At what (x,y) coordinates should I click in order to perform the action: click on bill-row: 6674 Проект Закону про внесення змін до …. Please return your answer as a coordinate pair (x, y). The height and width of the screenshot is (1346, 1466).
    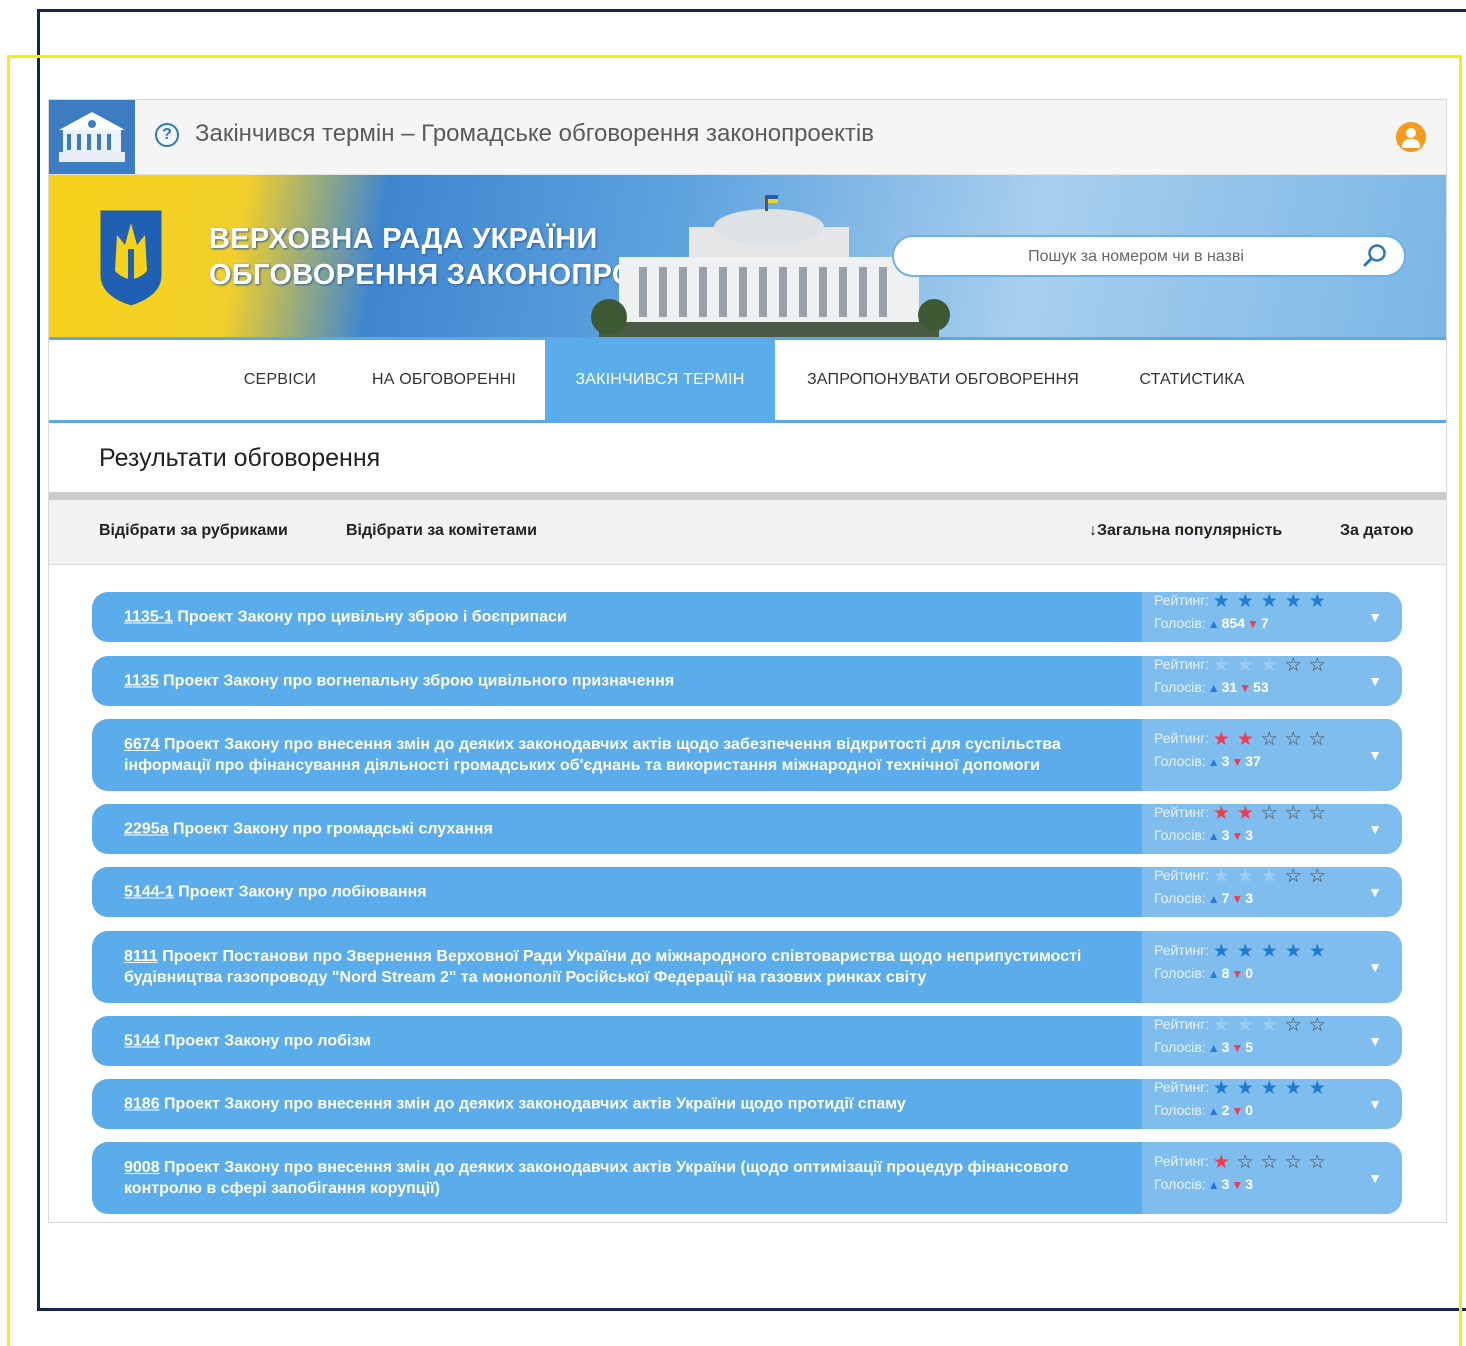
    Looking at the image, I should click on (747, 755).